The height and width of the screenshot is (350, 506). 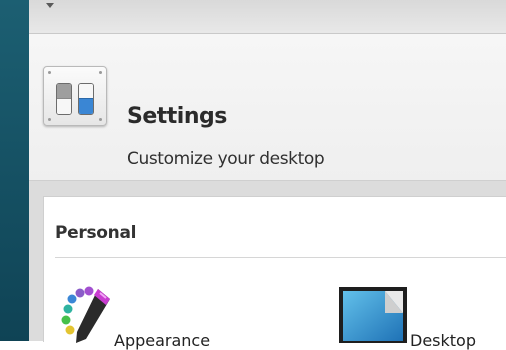 I want to click on window-titlebar, so click(x=267, y=17).